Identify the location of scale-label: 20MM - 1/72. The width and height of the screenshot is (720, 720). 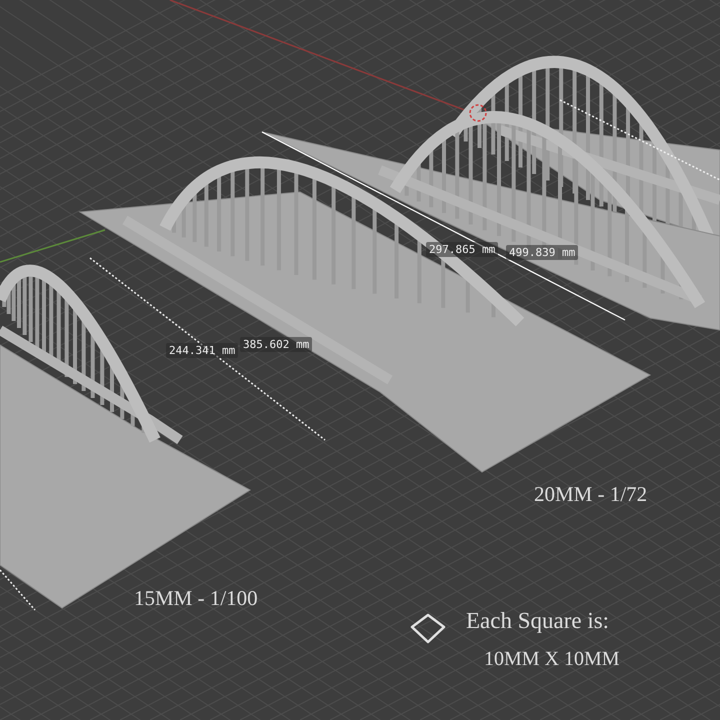
(591, 494).